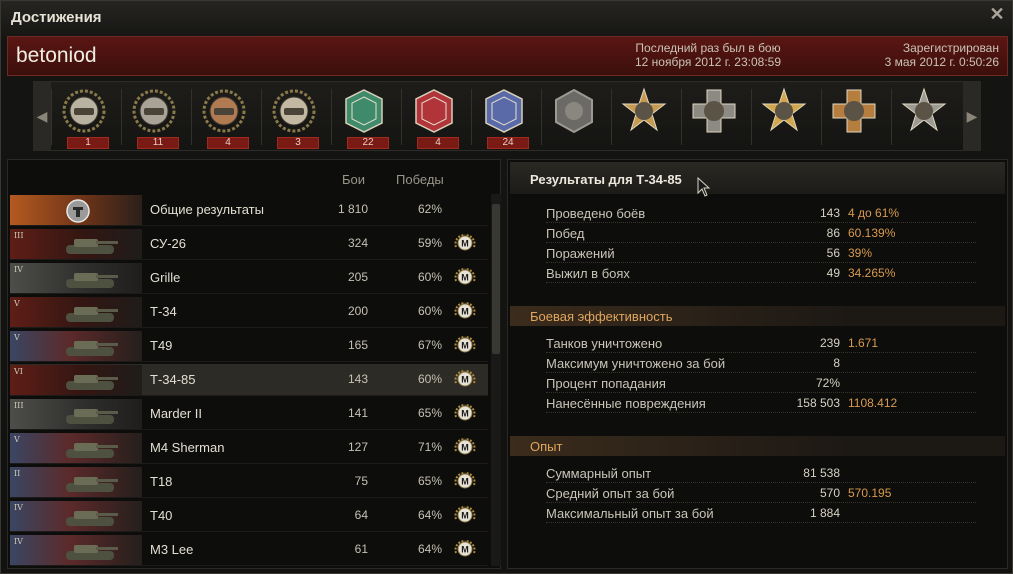  I want to click on stat-extra: 60.139%, so click(872, 233).